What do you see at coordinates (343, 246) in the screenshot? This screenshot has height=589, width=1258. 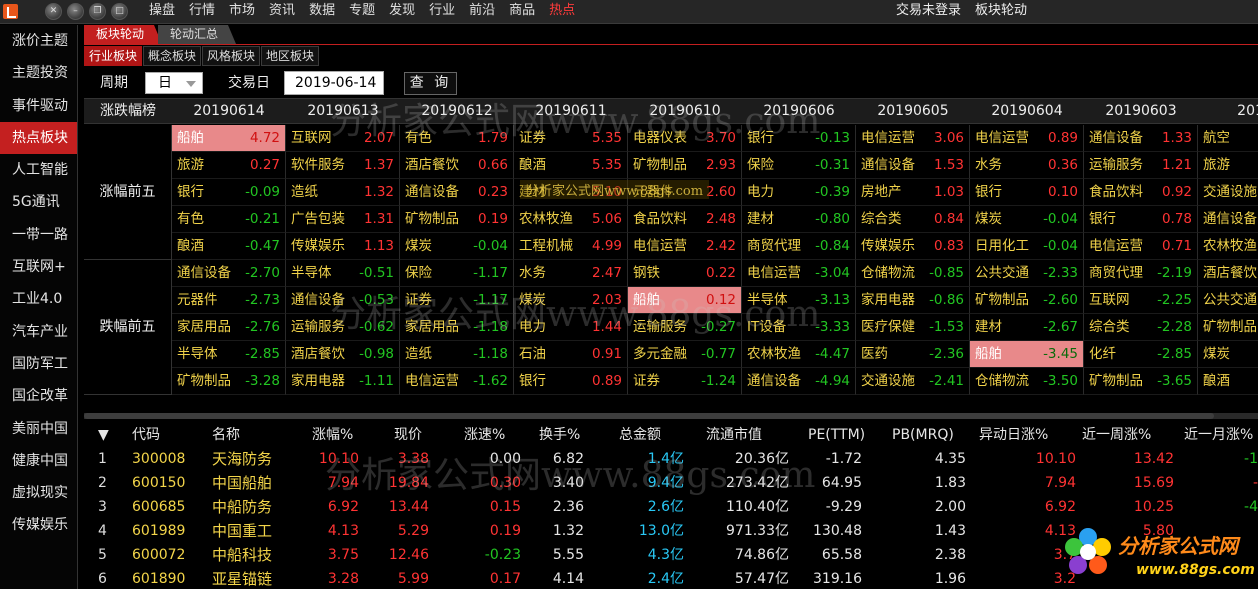 I see `rotation-cell: 传媒娱乐 1.13` at bounding box center [343, 246].